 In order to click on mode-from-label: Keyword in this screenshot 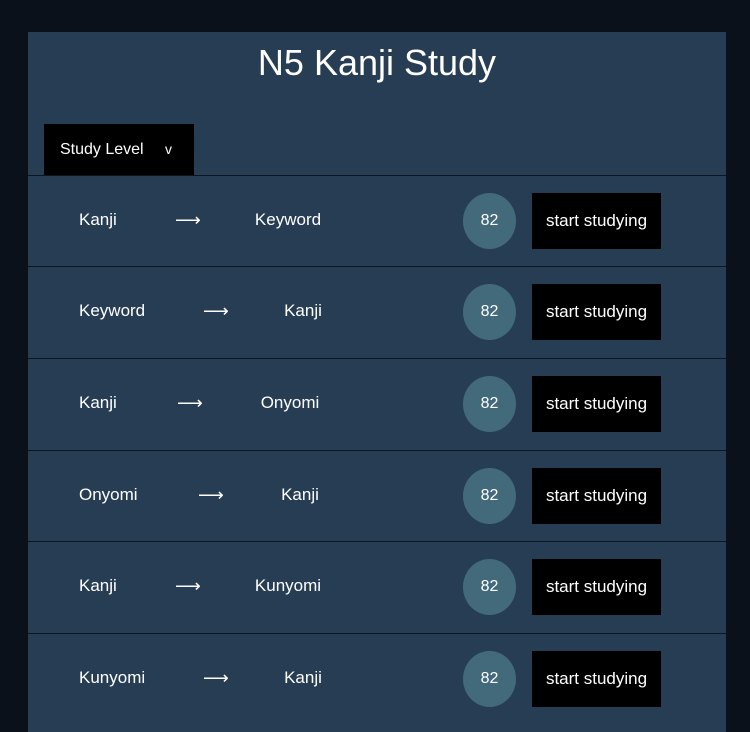, I will do `click(112, 310)`.